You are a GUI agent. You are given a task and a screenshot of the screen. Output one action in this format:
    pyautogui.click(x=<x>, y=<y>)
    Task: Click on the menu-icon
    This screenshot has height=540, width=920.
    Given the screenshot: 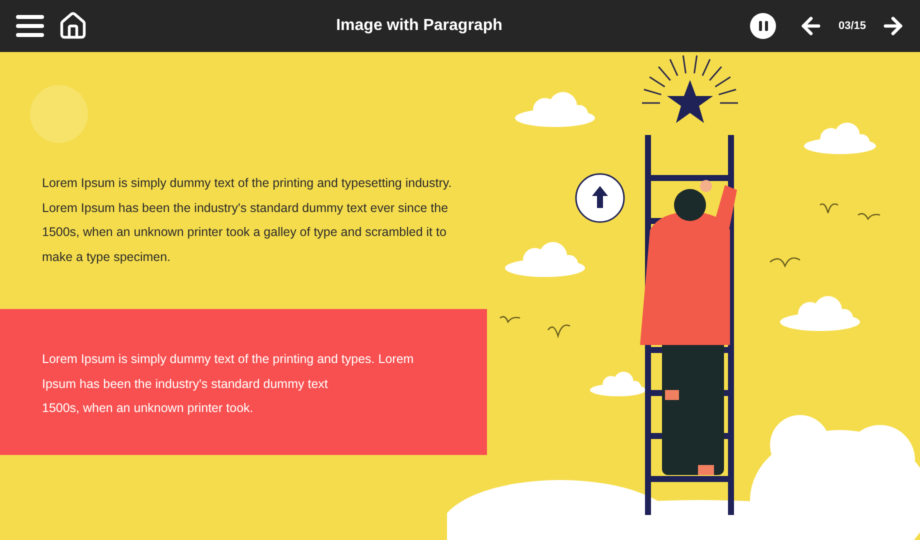 What is the action you would take?
    pyautogui.click(x=30, y=26)
    